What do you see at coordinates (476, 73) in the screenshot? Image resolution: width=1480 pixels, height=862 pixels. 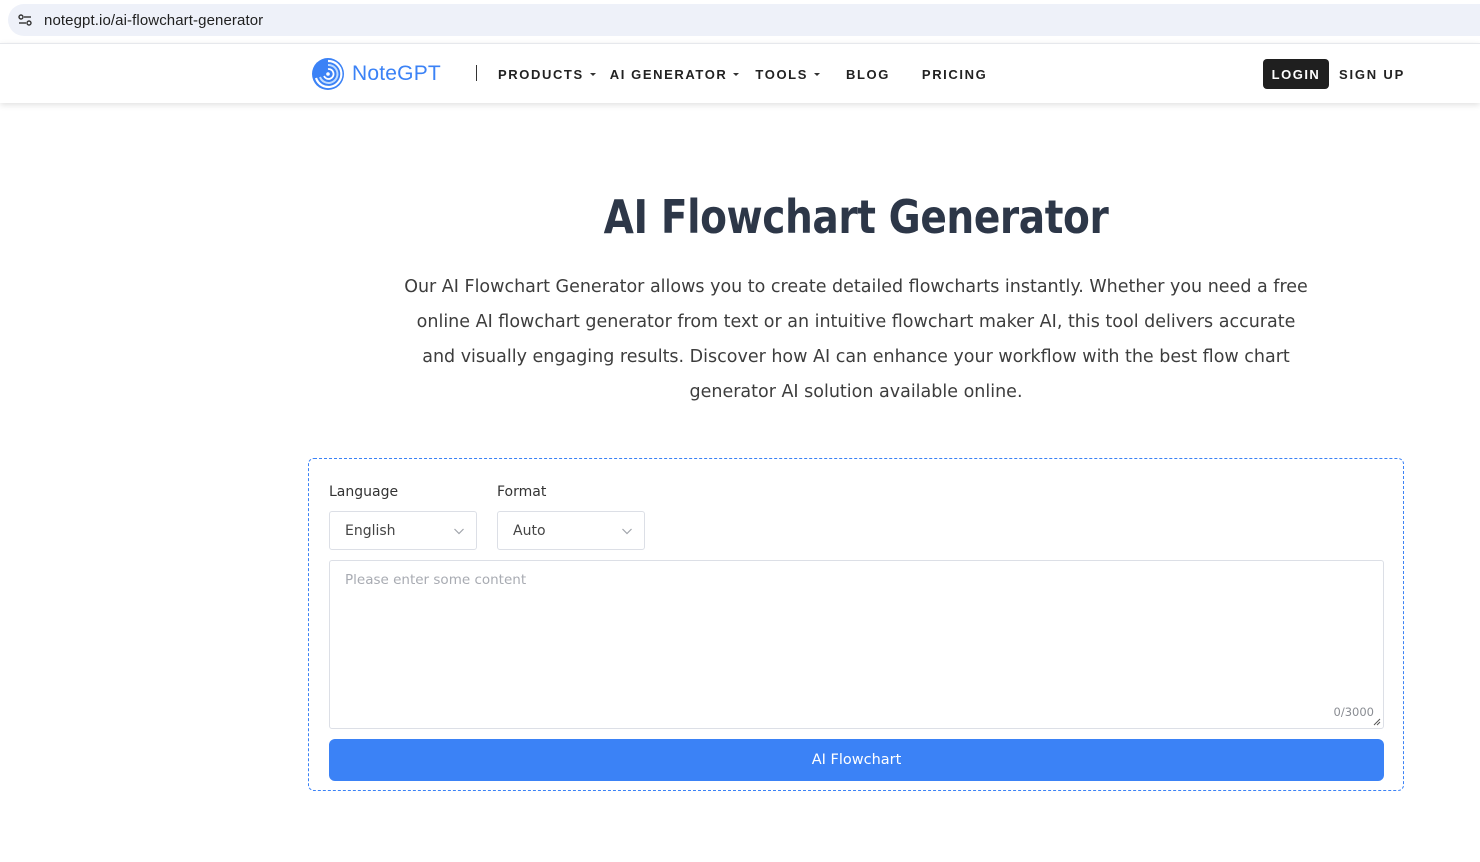 I see `nav-divider` at bounding box center [476, 73].